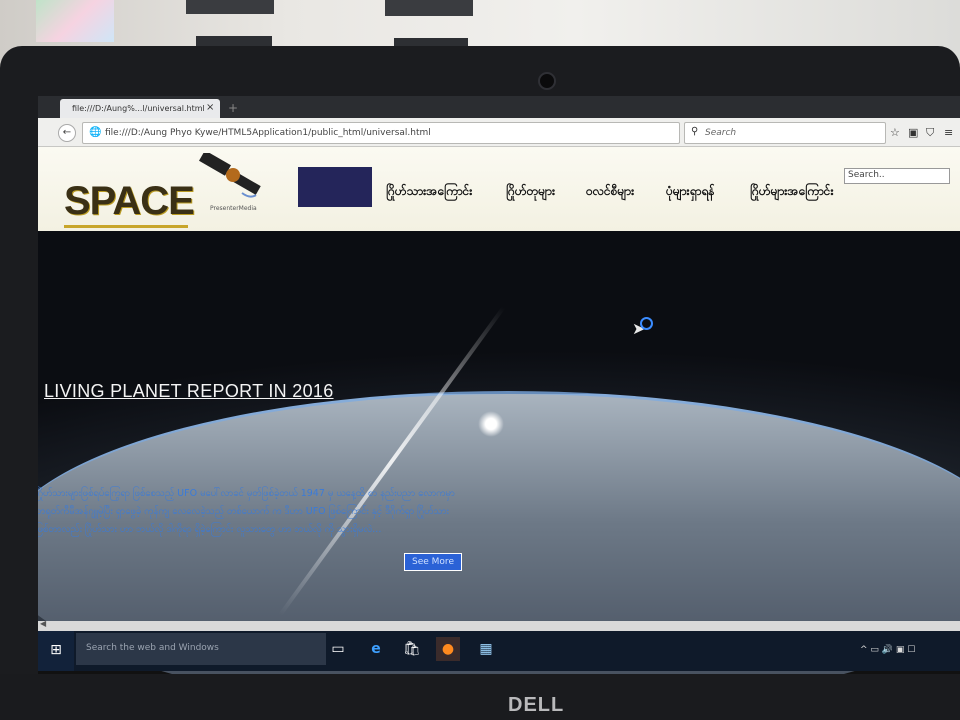  What do you see at coordinates (129, 201) in the screenshot?
I see `site-logo: SPACE` at bounding box center [129, 201].